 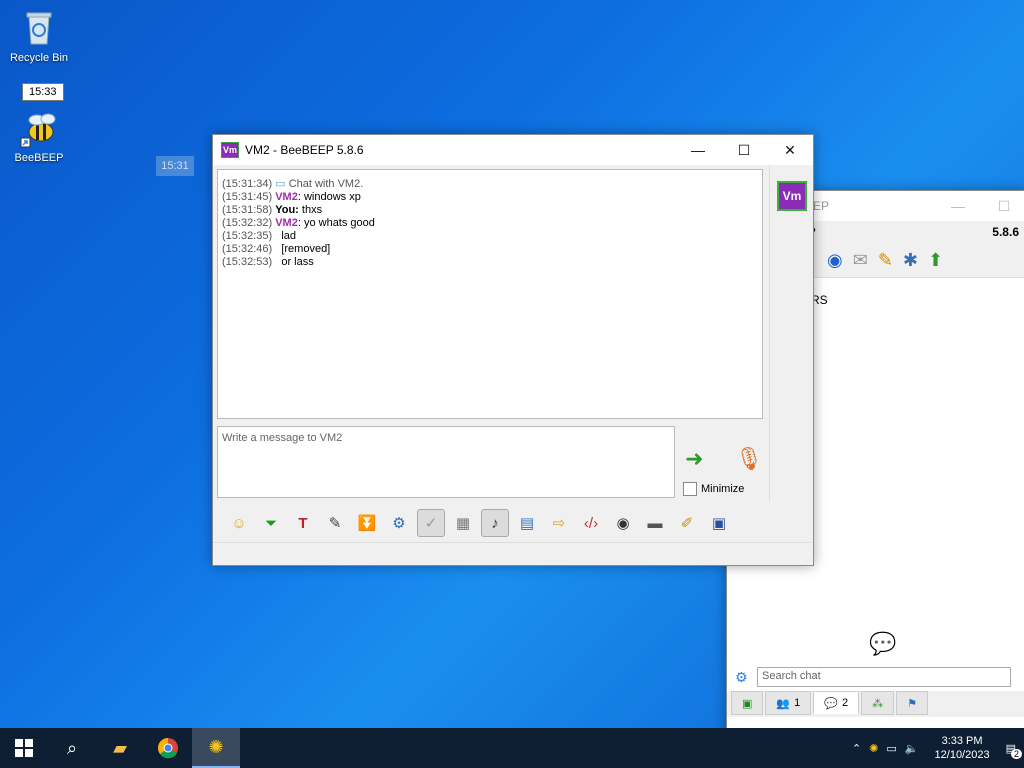 I want to click on settings-icon: ⚙, so click(x=741, y=677).